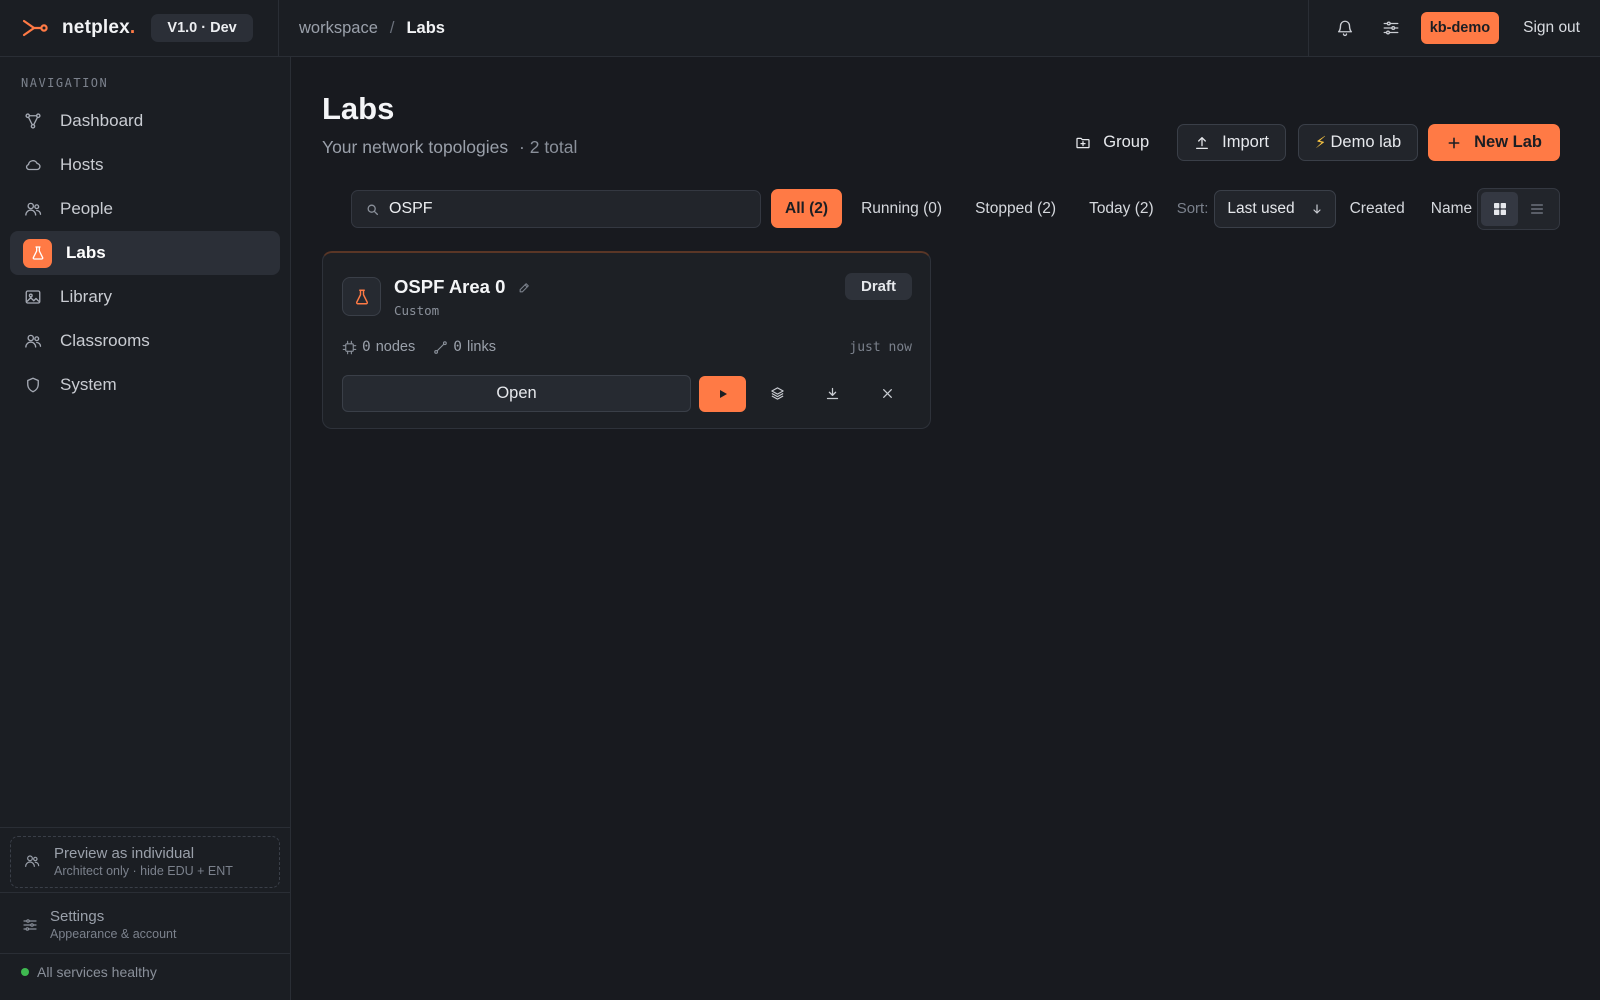  What do you see at coordinates (366, 347) in the screenshot?
I see `node-count-value: 0` at bounding box center [366, 347].